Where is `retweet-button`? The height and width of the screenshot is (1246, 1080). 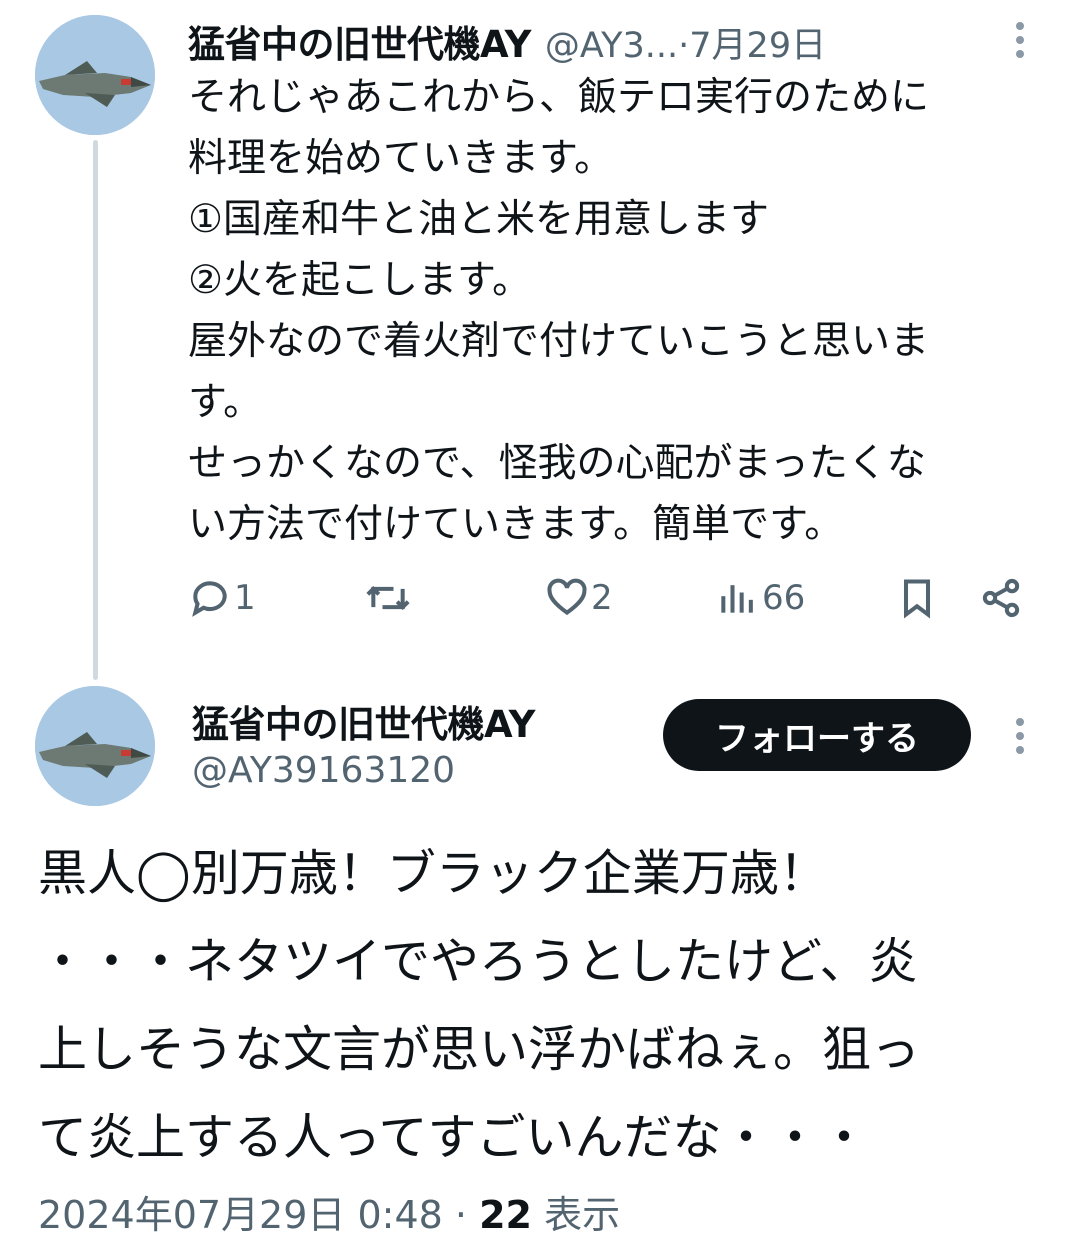
retweet-button is located at coordinates (389, 598).